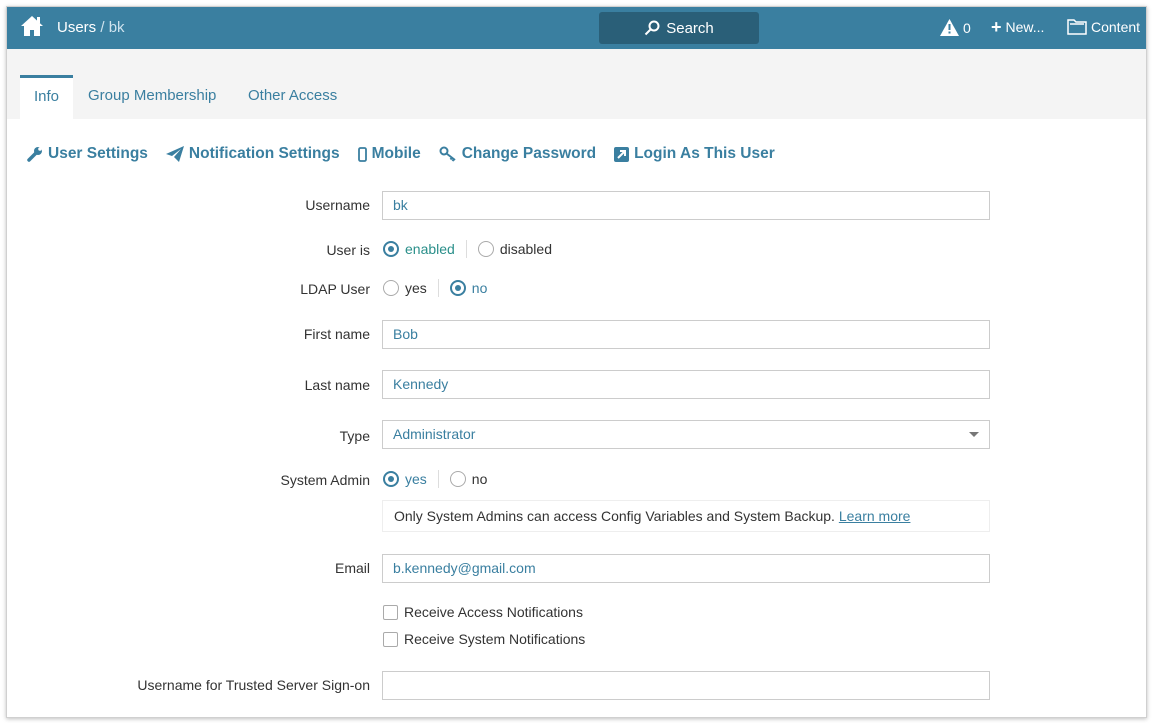 Image resolution: width=1154 pixels, height=723 pixels. I want to click on alerts-button: 0, so click(955, 27).